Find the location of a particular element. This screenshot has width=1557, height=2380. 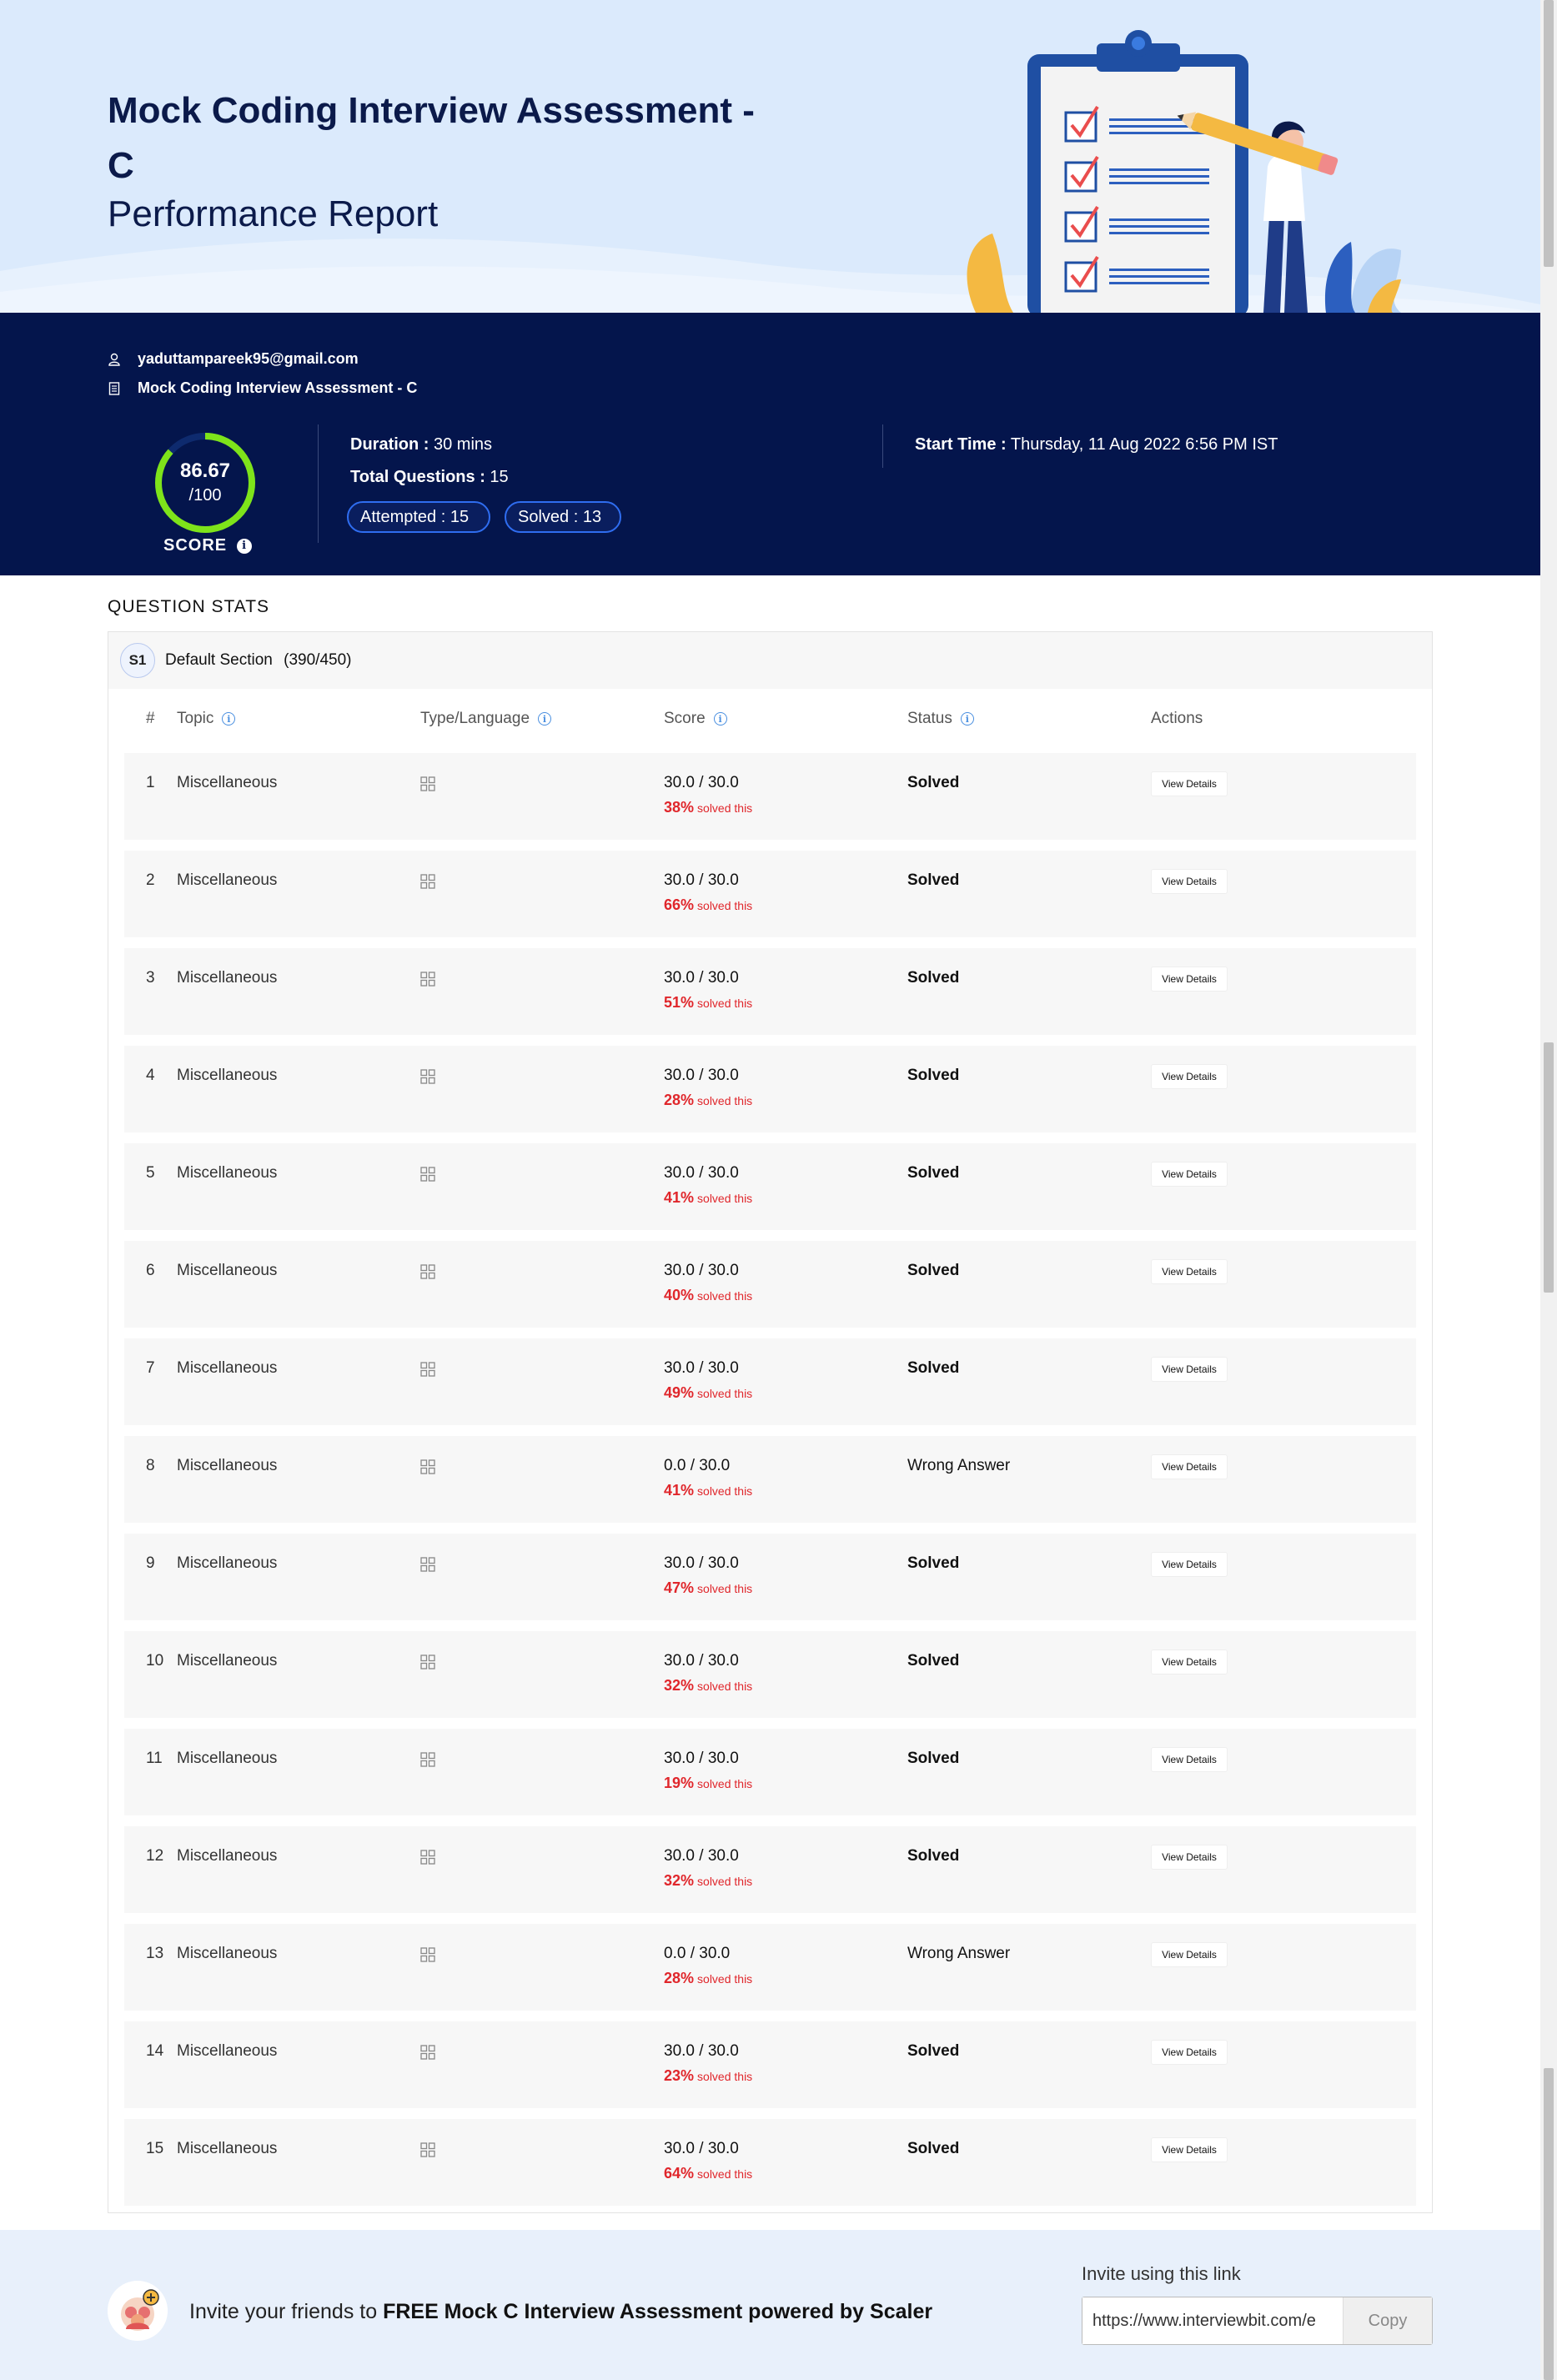

column-header-topic: Topic i is located at coordinates (207, 719).